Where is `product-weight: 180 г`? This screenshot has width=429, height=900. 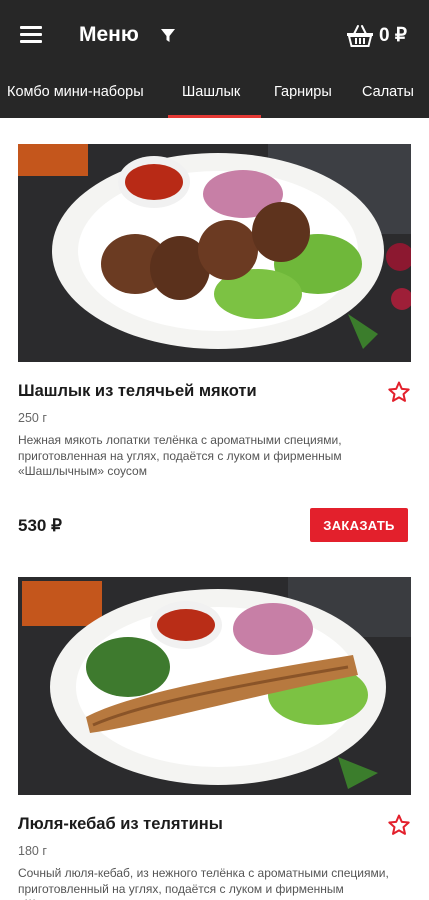 product-weight: 180 г is located at coordinates (32, 851).